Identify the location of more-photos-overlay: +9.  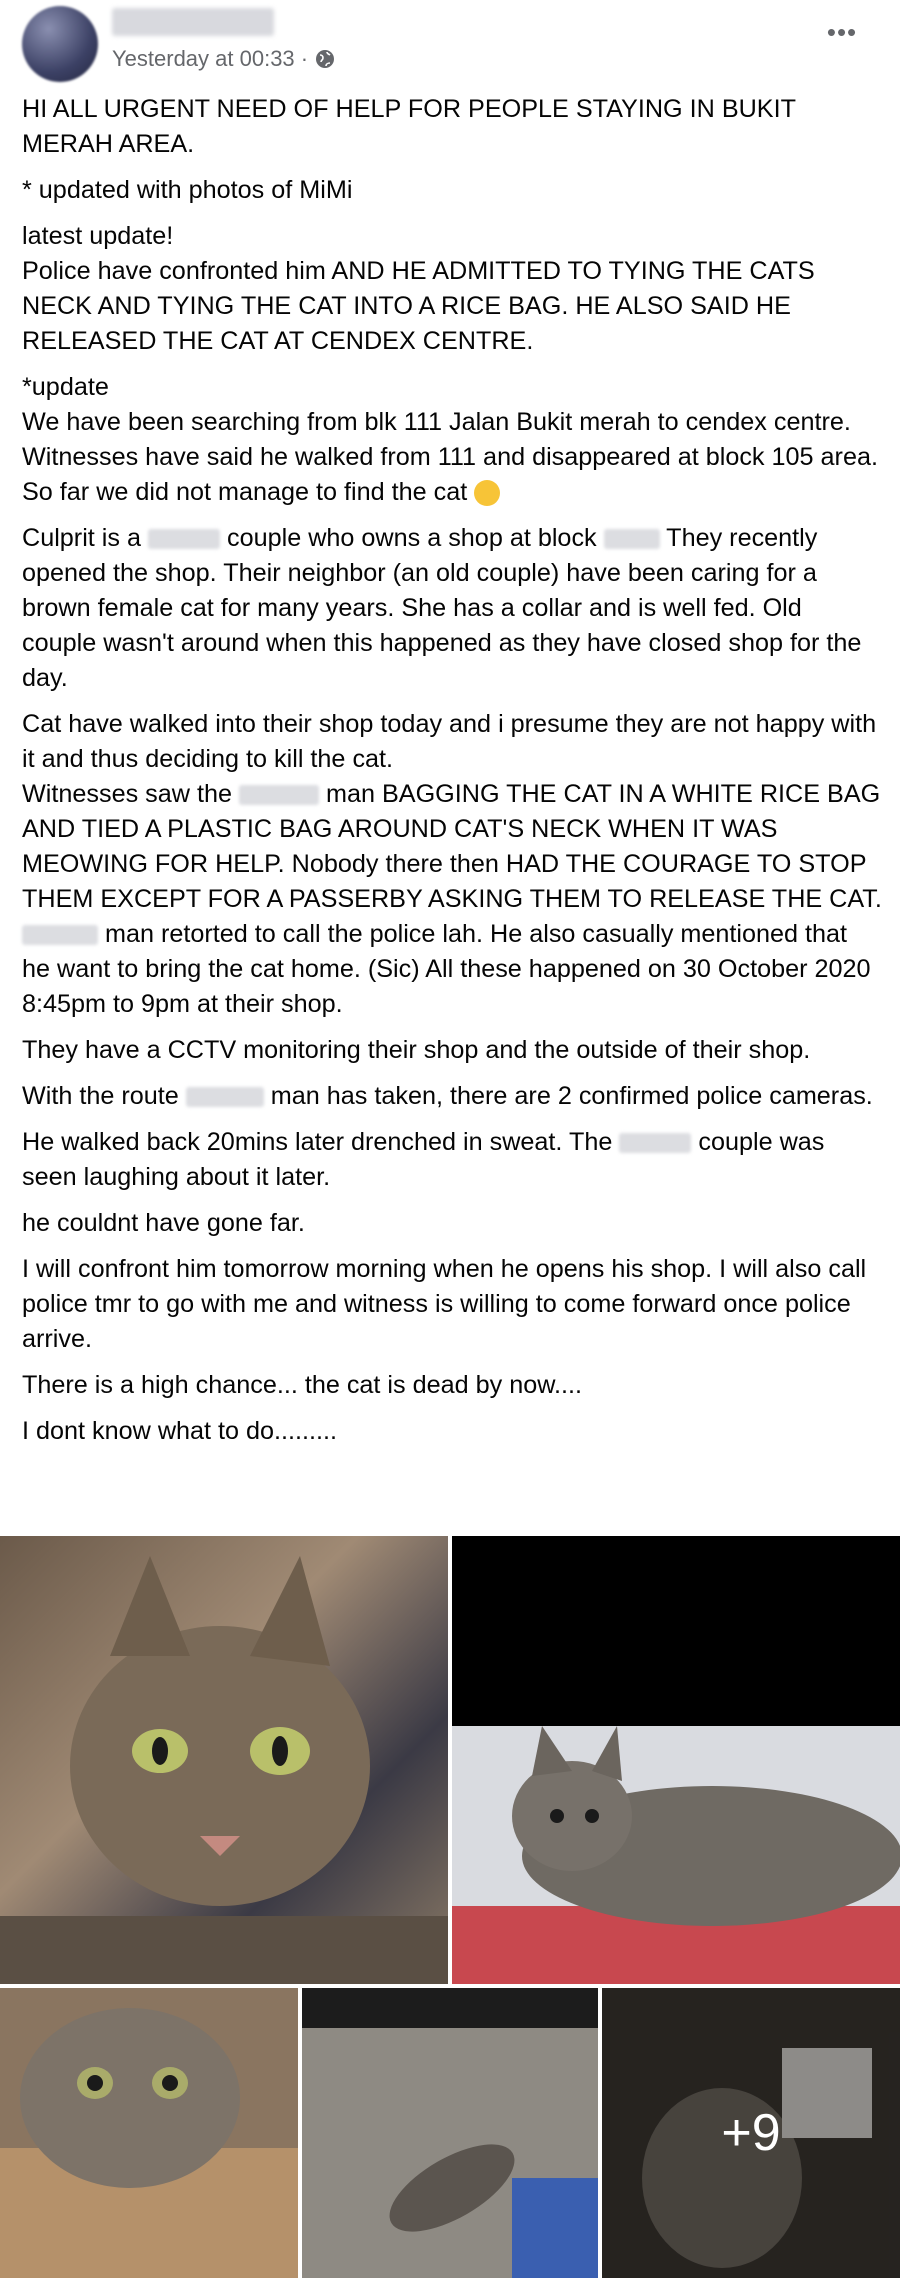
(751, 2133).